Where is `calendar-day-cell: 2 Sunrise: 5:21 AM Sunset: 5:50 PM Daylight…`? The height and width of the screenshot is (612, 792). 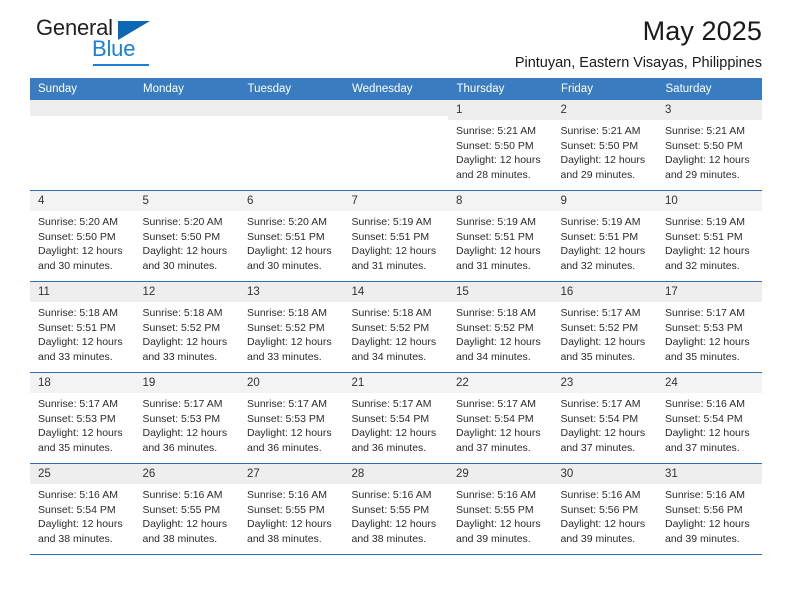
calendar-day-cell: 2 Sunrise: 5:21 AM Sunset: 5:50 PM Daylight… is located at coordinates (604, 145).